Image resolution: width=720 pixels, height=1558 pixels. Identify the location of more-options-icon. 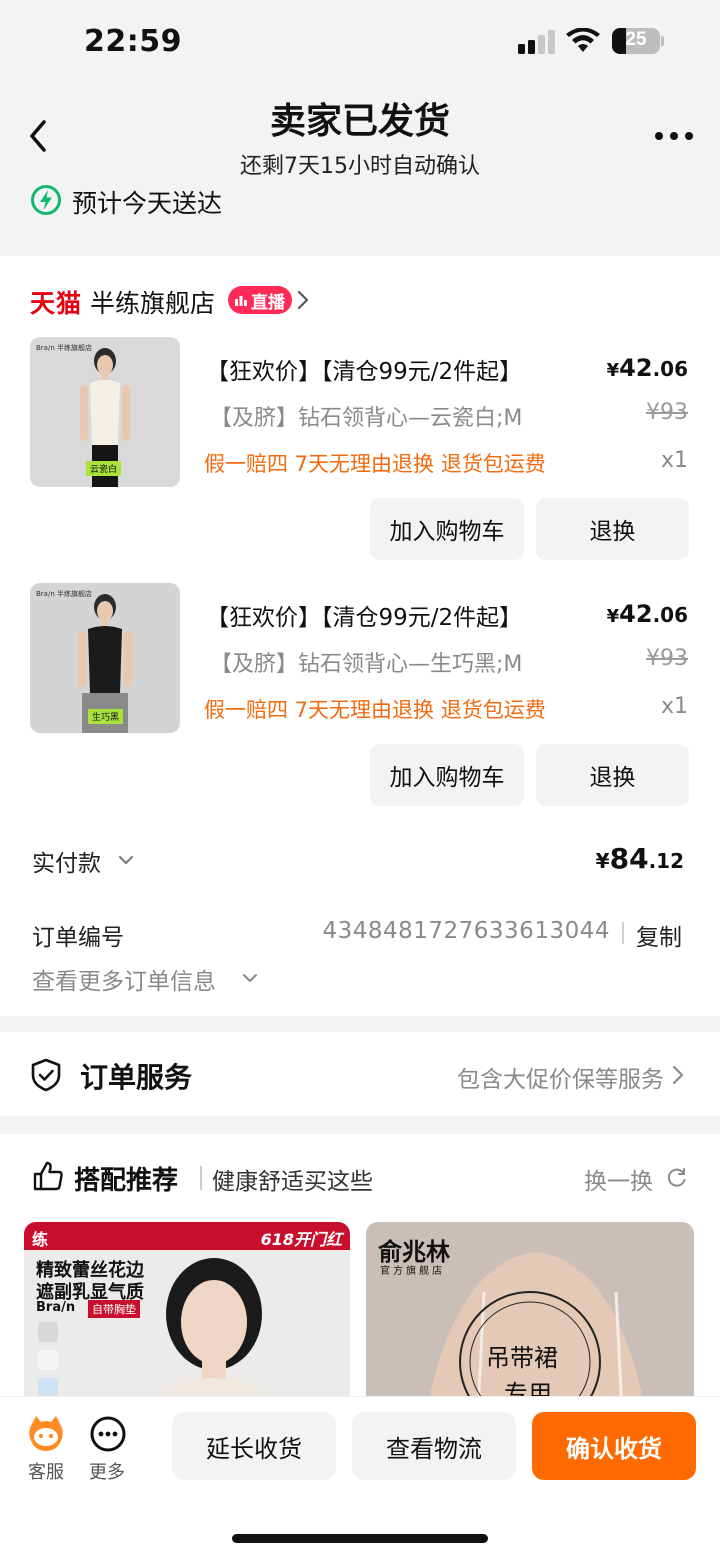
(674, 136).